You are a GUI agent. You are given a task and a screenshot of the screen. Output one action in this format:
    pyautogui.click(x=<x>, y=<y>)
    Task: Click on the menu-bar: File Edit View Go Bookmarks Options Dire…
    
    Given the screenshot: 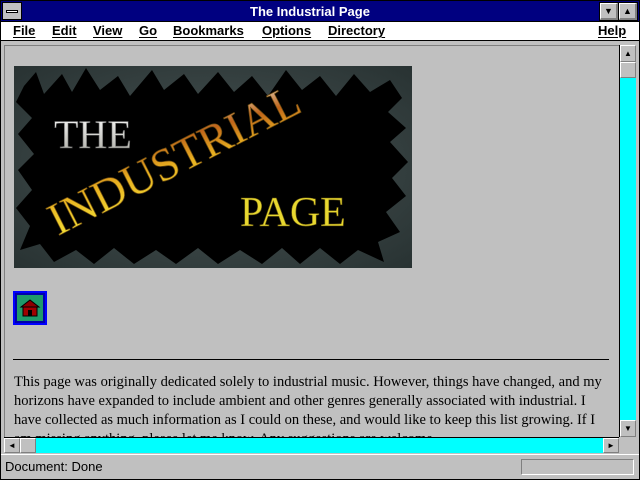 What is the action you would take?
    pyautogui.click(x=320, y=31)
    